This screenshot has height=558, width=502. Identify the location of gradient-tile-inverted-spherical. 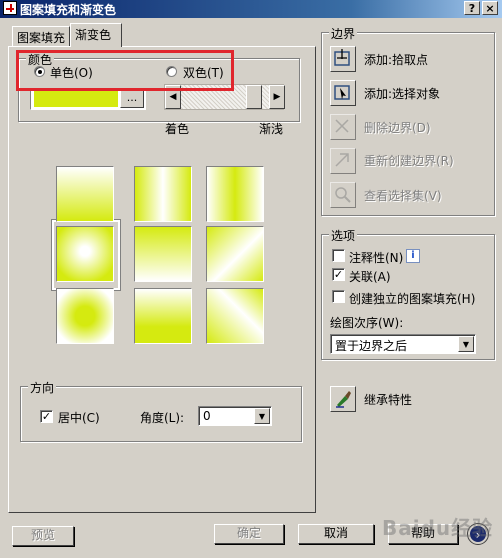
(85, 316).